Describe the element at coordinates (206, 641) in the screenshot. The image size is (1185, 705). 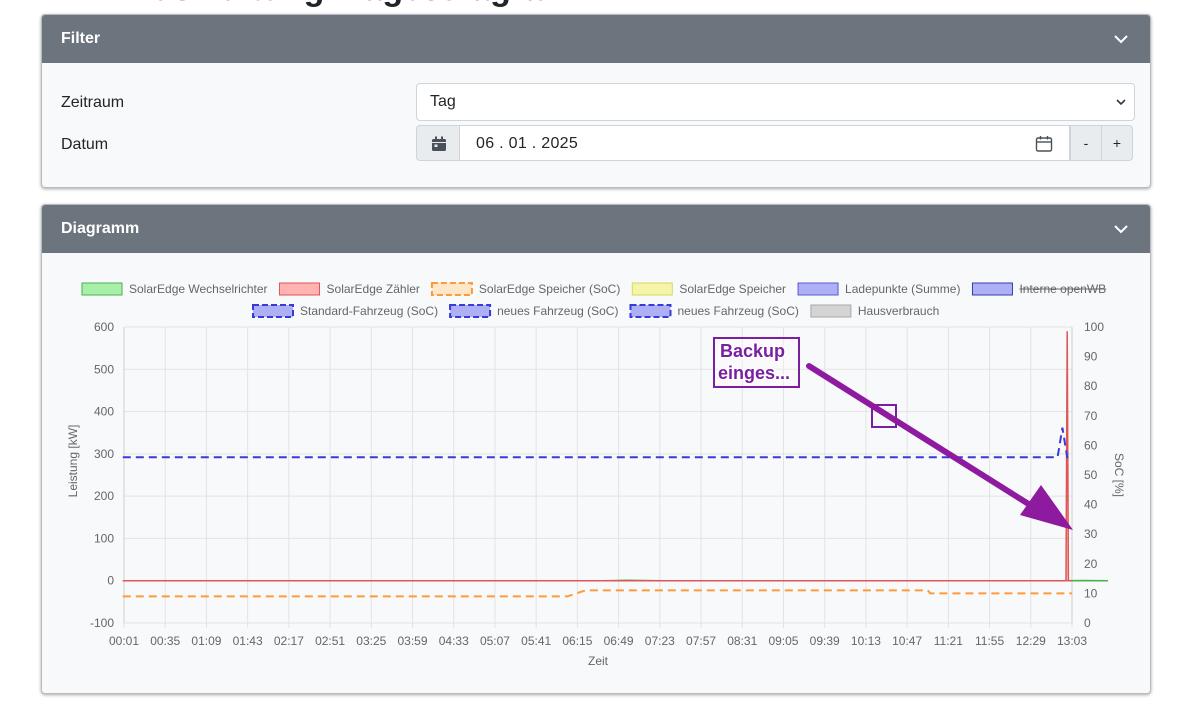
I see `x-tick-label: 01:09` at that location.